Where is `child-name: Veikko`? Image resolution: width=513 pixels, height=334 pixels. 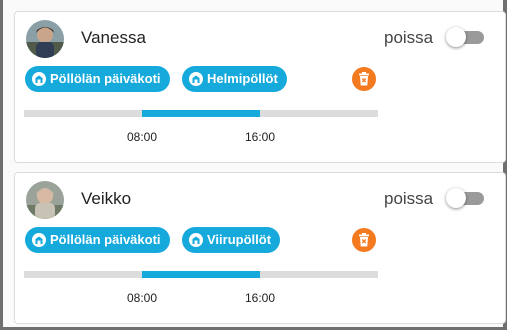 child-name: Veikko is located at coordinates (106, 198).